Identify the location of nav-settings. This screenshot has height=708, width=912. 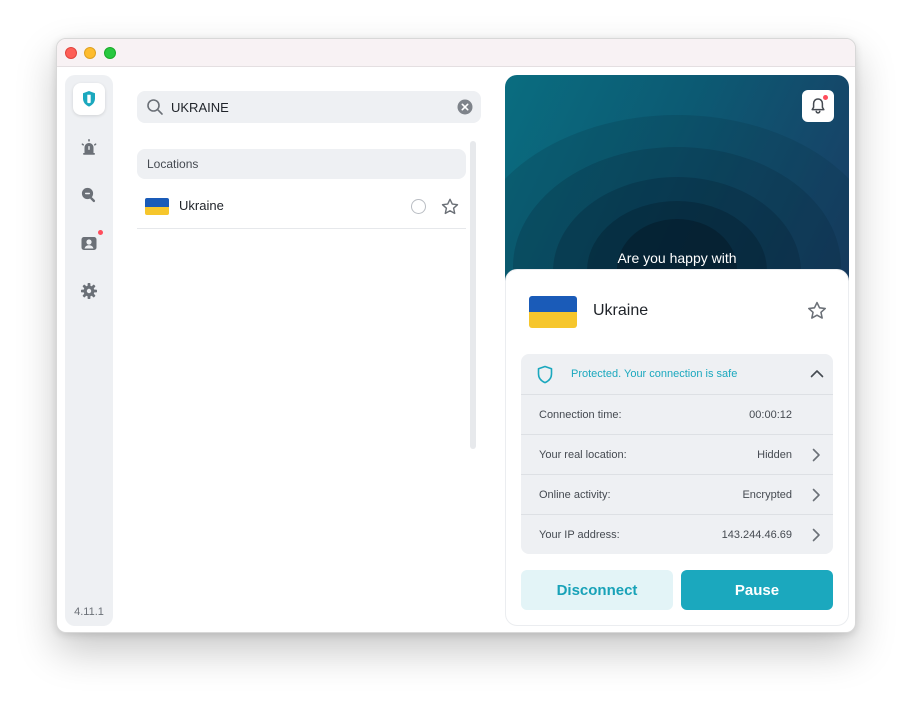
(89, 291).